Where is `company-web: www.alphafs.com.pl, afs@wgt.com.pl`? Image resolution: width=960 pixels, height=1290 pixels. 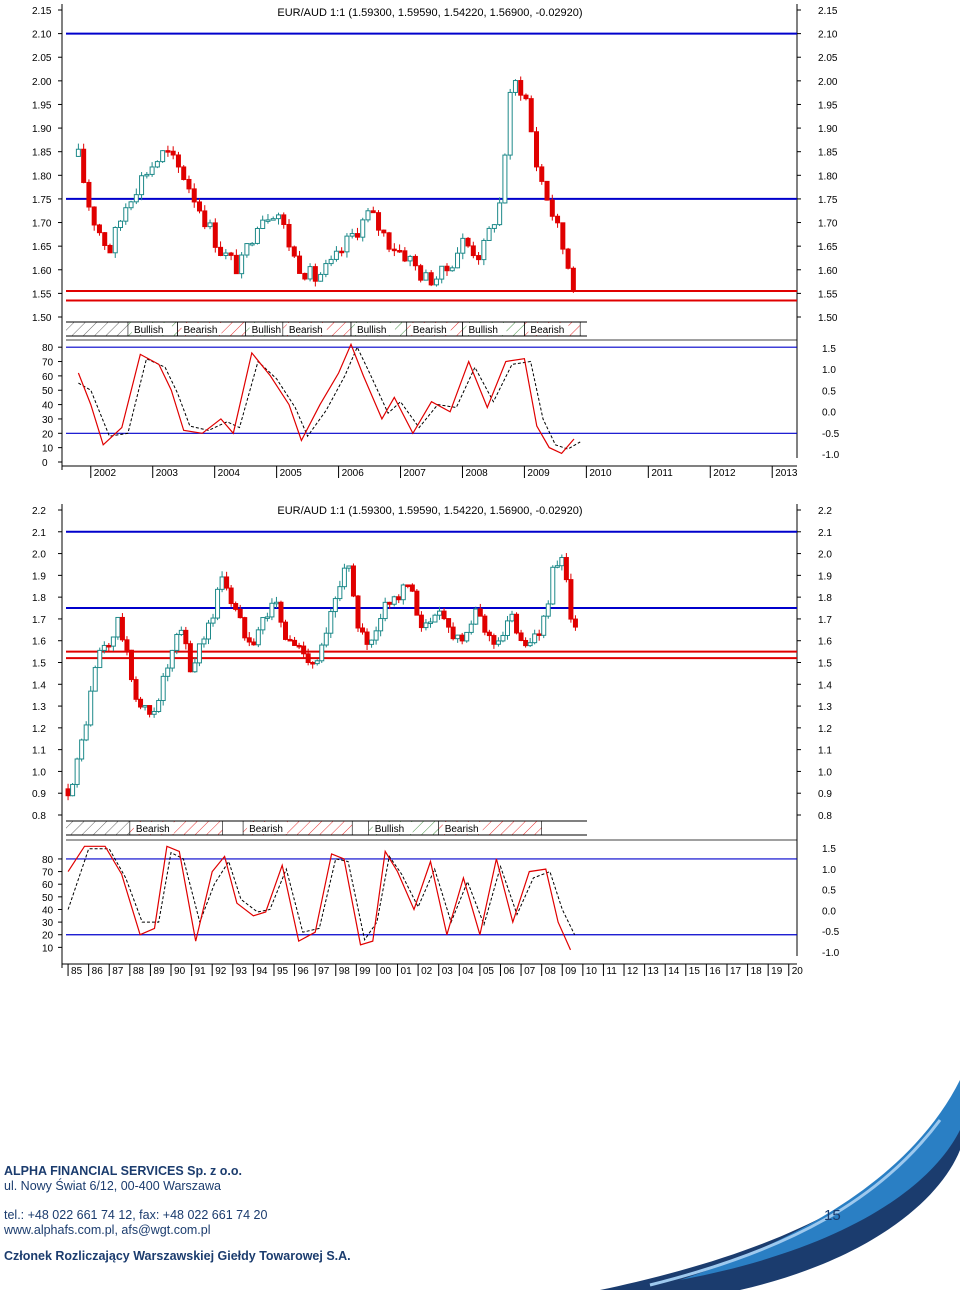
company-web: www.alphafs.com.pl, afs@wgt.com.pl is located at coordinates (107, 1230).